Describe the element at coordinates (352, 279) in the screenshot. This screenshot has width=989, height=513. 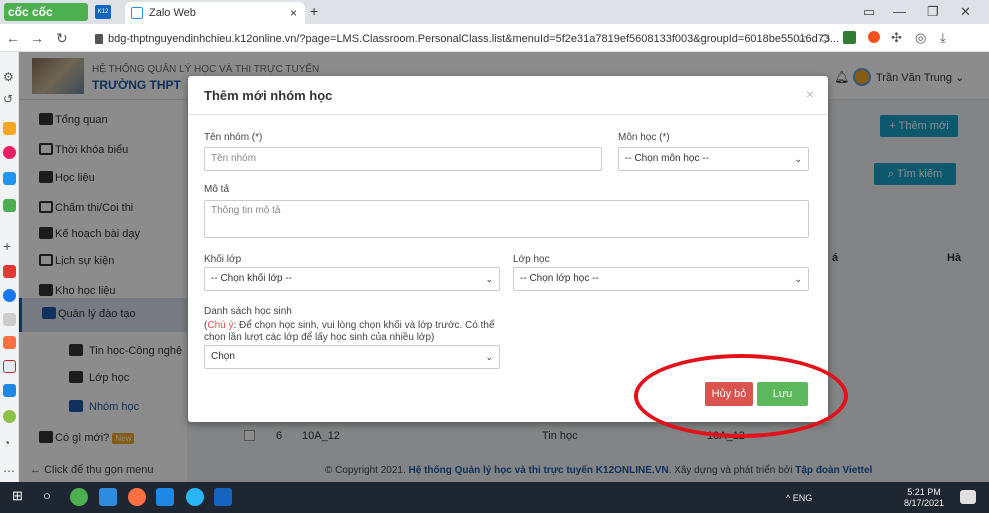
I see `grade-select: -- Chọn khối lớp -- ⌄` at that location.